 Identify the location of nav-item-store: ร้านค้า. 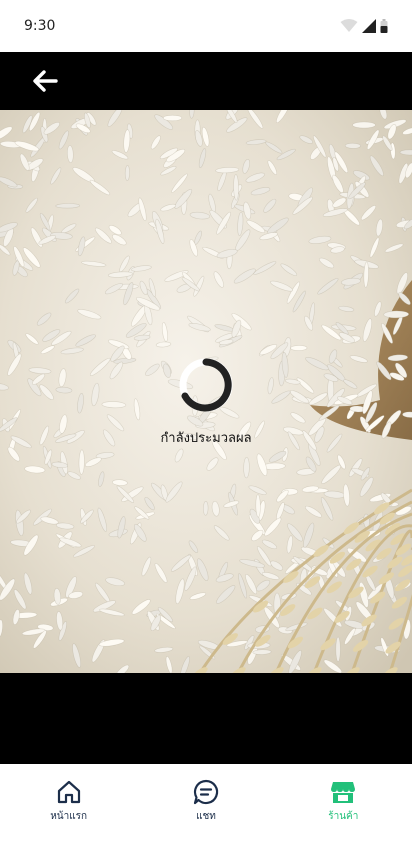
(343, 801).